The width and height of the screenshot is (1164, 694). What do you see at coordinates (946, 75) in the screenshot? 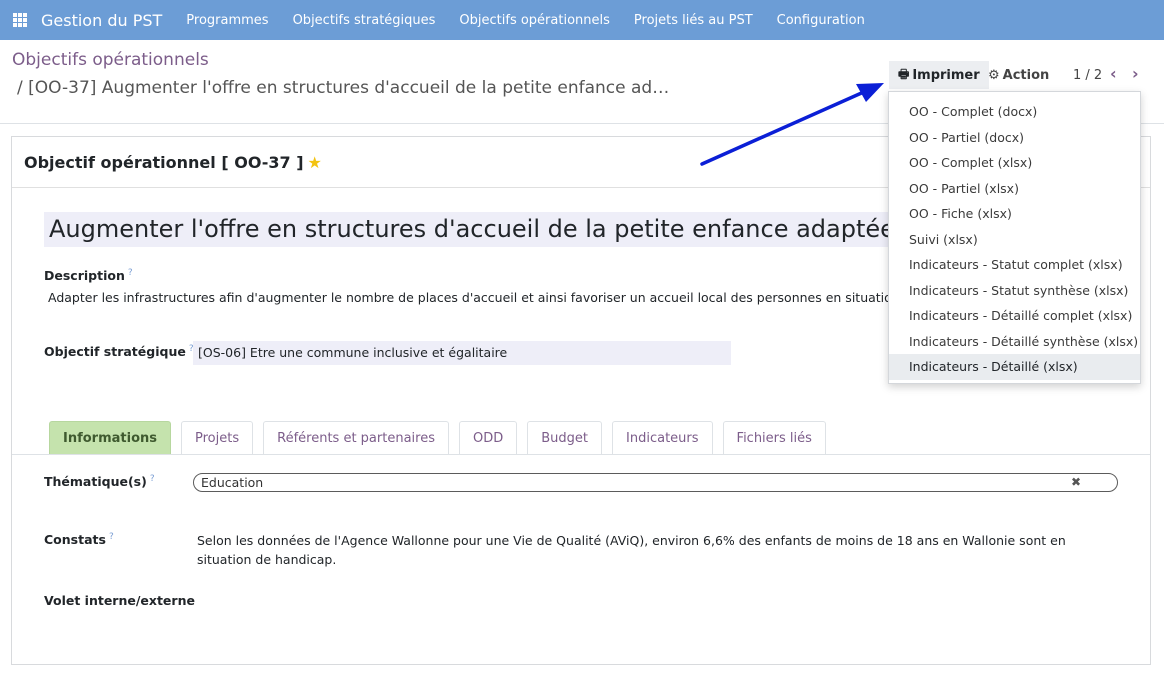
I see `print-button-label: Imprimer` at bounding box center [946, 75].